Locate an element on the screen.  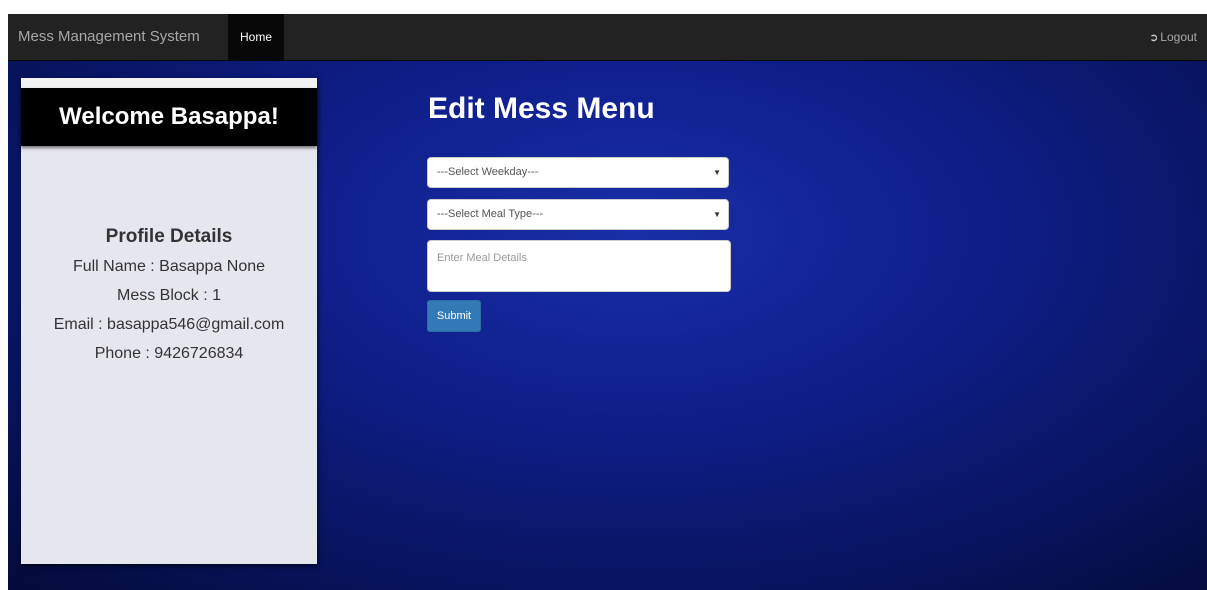
logout-link: ➲ Logout is located at coordinates (1173, 37).